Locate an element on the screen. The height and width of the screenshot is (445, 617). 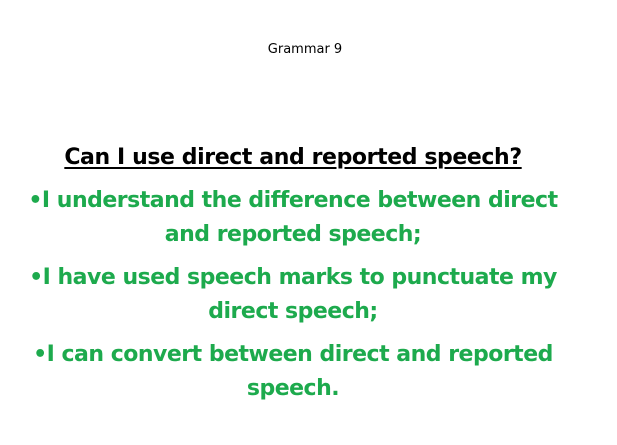
grammar-label: Grammar 9 is located at coordinates (305, 49).